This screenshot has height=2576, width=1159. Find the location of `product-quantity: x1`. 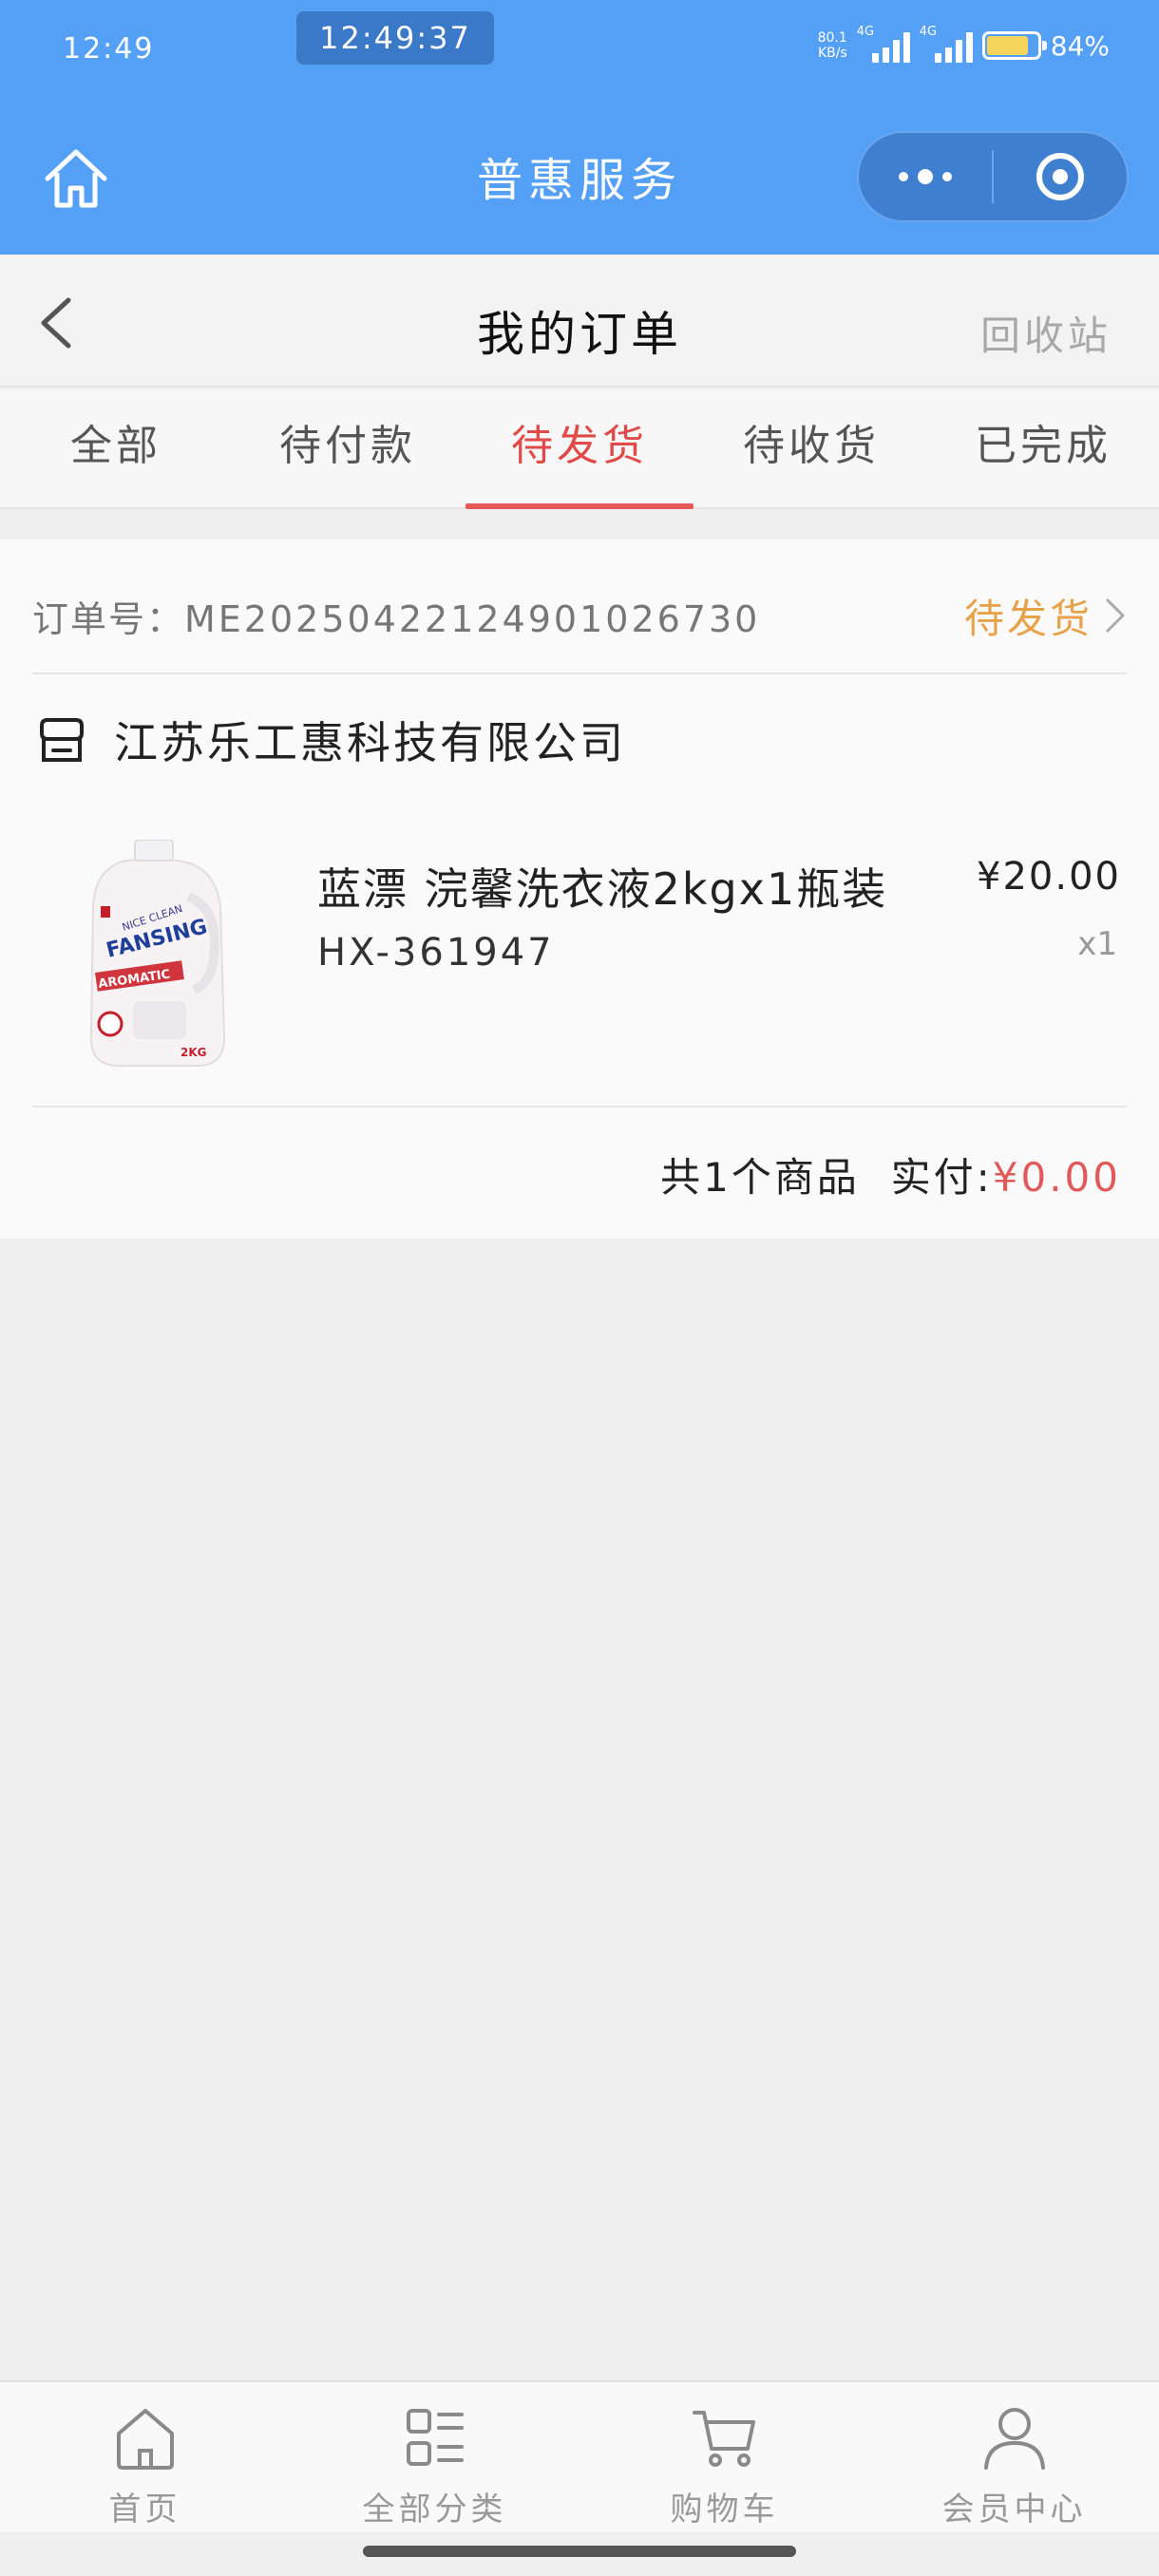

product-quantity: x1 is located at coordinates (1097, 944).